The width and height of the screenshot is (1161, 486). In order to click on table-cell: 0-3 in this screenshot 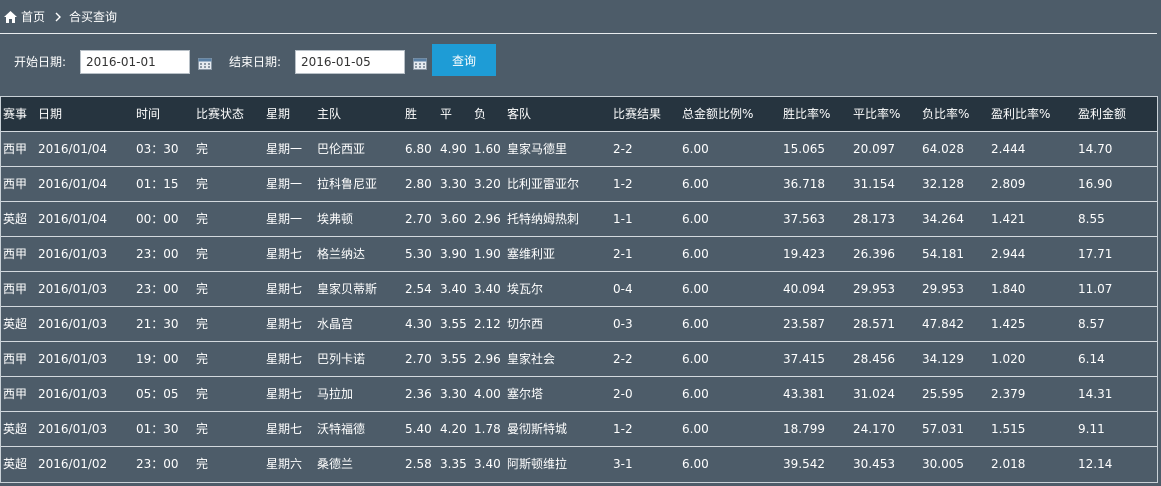, I will do `click(645, 323)`.